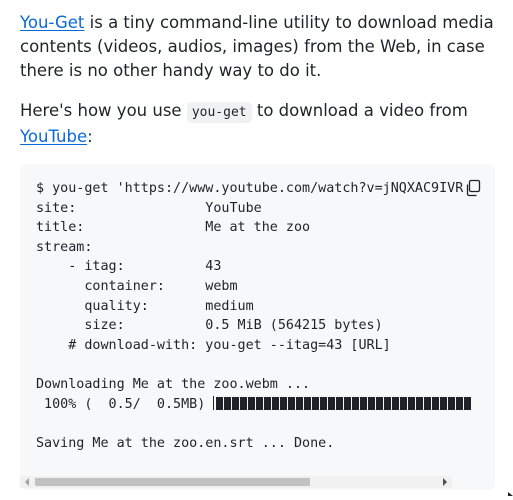 This screenshot has width=513, height=500. I want to click on inline-code-you-get: you-get, so click(219, 112).